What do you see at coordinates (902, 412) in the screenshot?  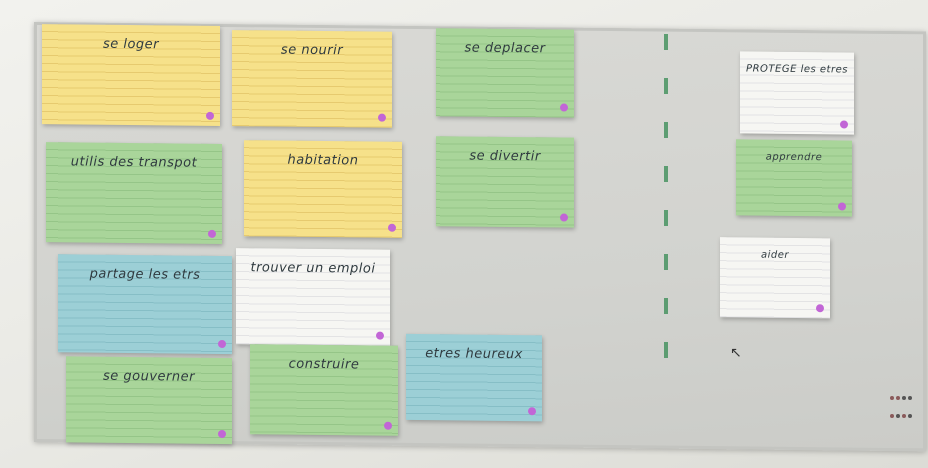 I see `tool-palette-icon` at bounding box center [902, 412].